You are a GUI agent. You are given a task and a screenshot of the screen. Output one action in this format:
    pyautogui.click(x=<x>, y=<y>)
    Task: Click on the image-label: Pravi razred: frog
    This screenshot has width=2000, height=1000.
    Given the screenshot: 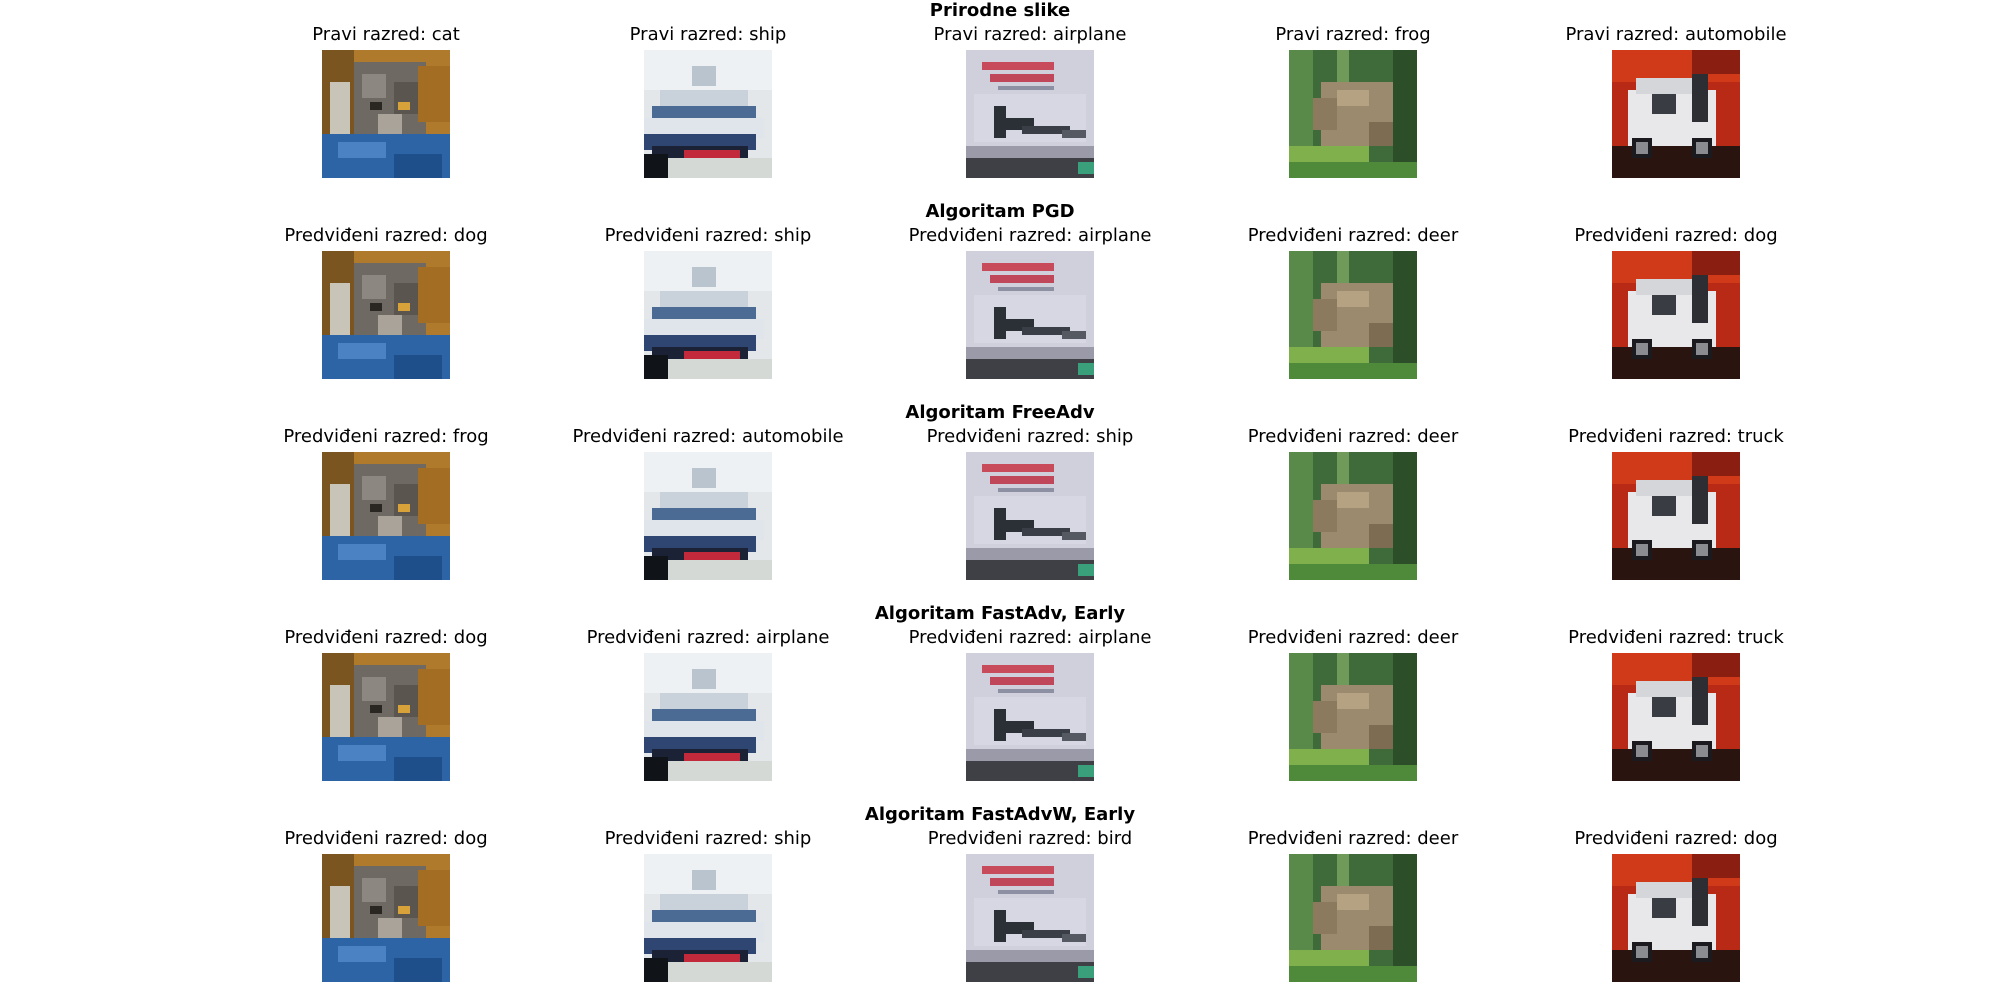 What is the action you would take?
    pyautogui.click(x=1353, y=34)
    